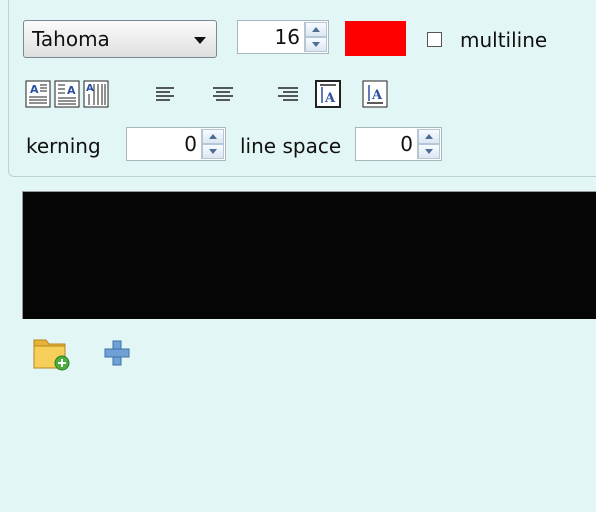 Image resolution: width=596 pixels, height=512 pixels. Describe the element at coordinates (223, 94) in the screenshot. I see `align-center-icon` at that location.